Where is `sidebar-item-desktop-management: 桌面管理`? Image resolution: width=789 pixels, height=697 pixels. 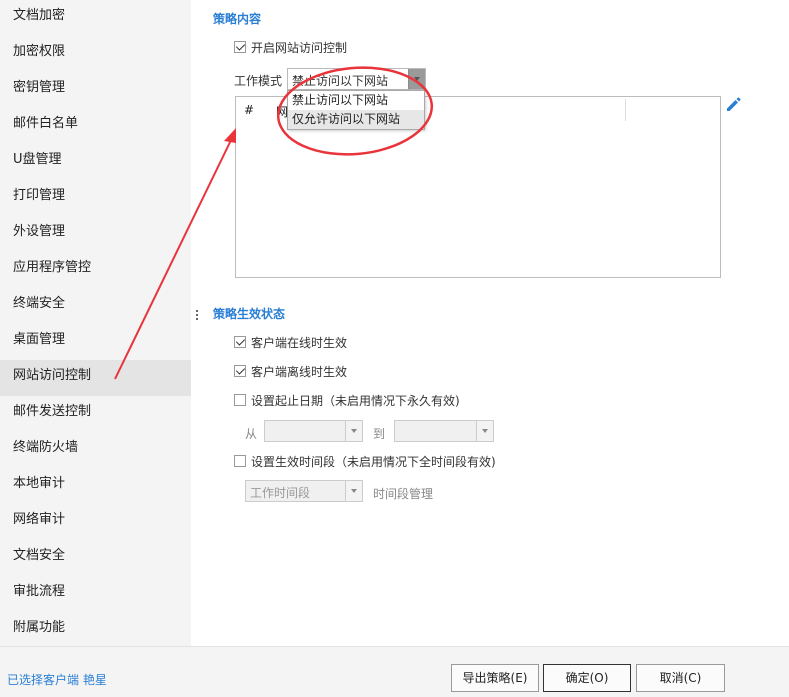 sidebar-item-desktop-management: 桌面管理 is located at coordinates (95, 342).